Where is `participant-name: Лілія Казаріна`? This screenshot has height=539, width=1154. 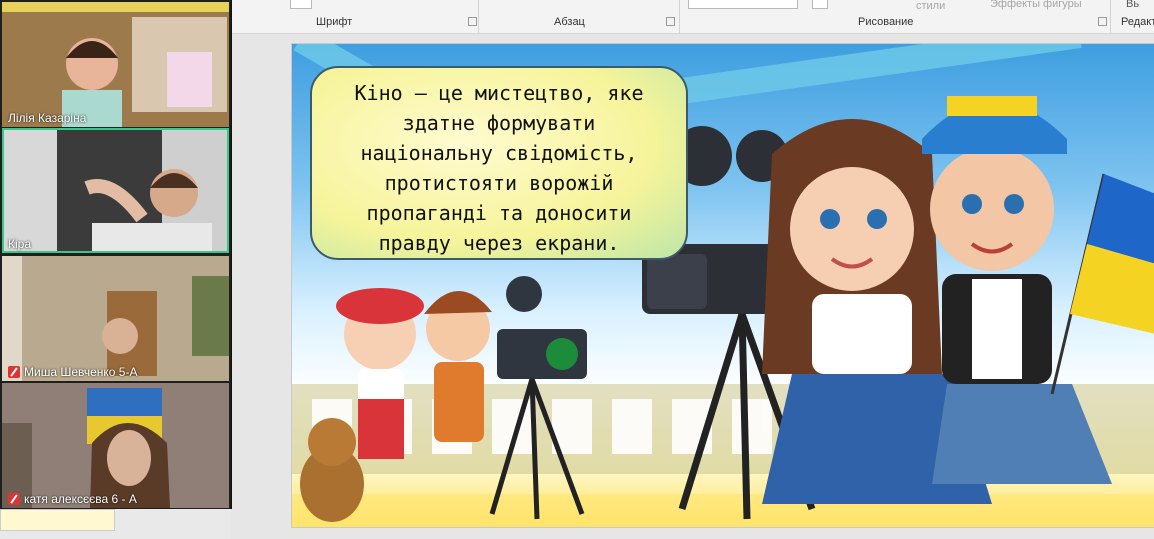 participant-name: Лілія Казаріна is located at coordinates (47, 118).